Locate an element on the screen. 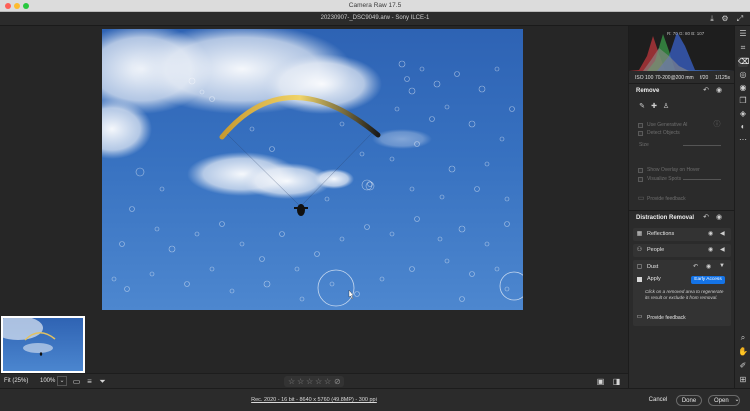  tool-strip: ☰ ⌗ ⌫ ◎ ◉ ❐ ◈ ◐ ⋯ ⌕ ✋ ✐ ⊞ is located at coordinates (742, 207).